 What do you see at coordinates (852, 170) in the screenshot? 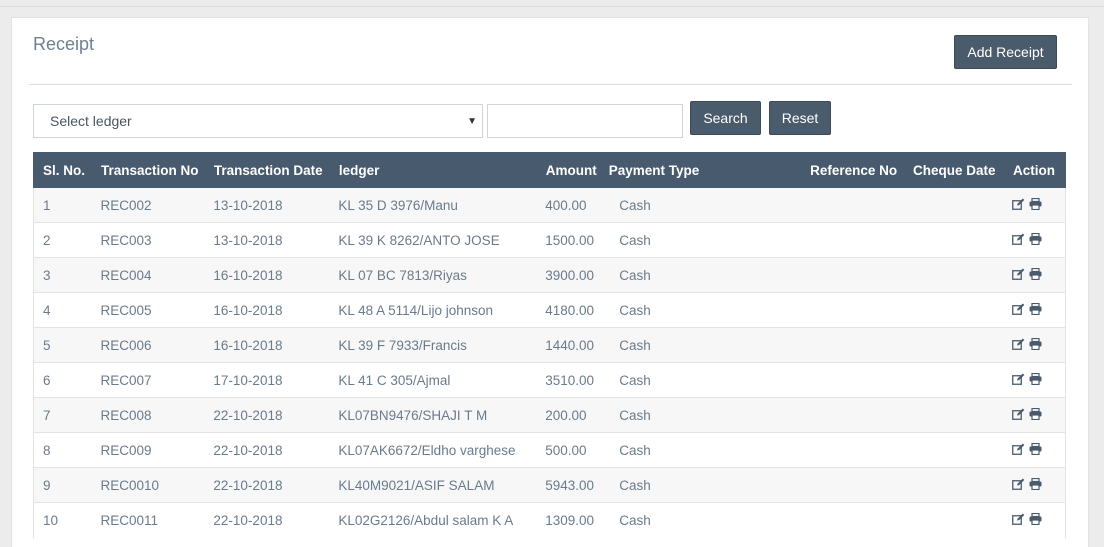
I see `header-reference-no: Reference No` at bounding box center [852, 170].